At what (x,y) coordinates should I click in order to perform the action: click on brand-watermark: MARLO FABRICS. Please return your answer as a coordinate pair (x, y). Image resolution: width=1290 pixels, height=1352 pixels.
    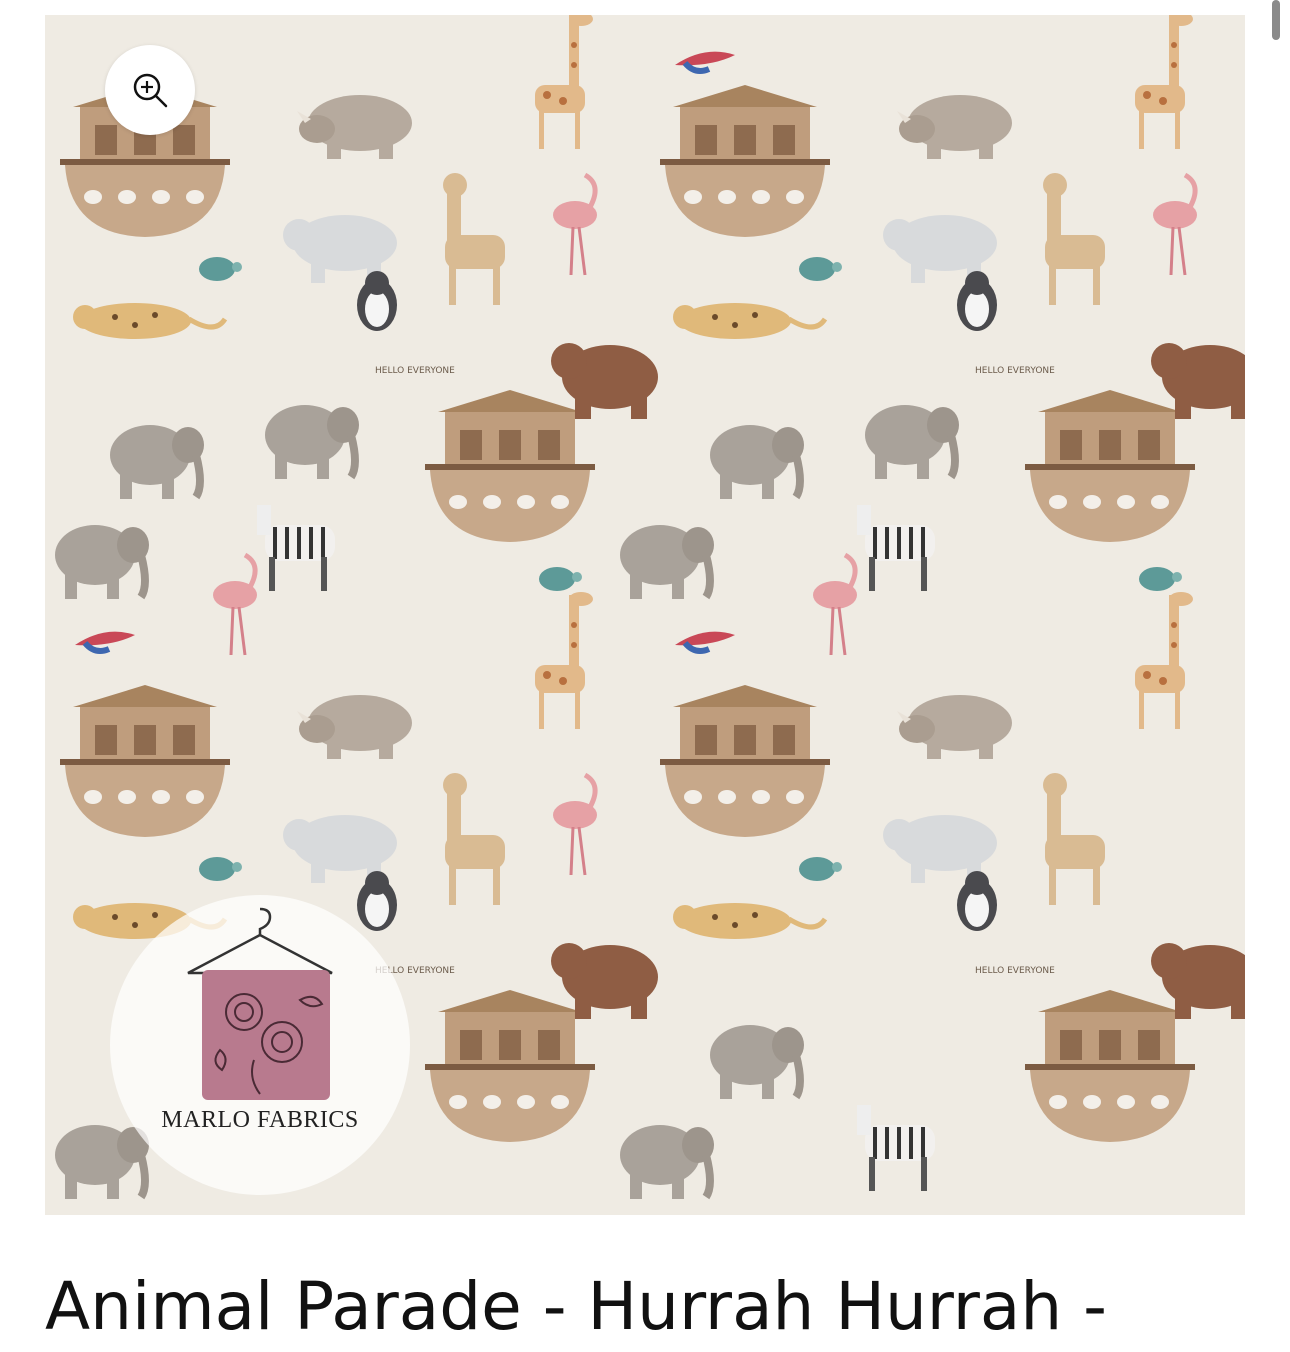
    Looking at the image, I should click on (260, 1045).